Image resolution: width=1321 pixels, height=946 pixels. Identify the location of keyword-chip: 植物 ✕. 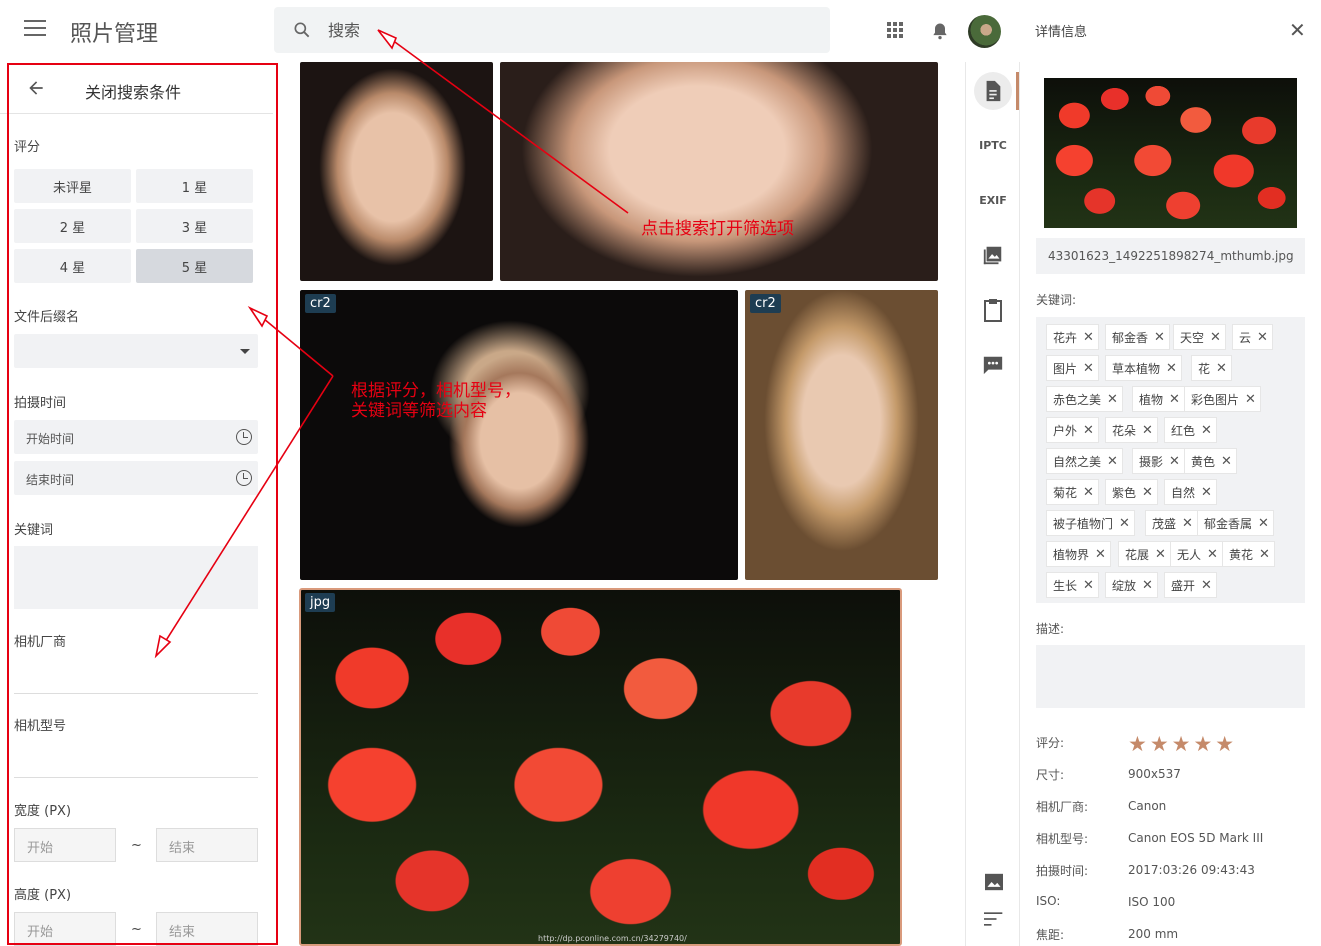
(1158, 399).